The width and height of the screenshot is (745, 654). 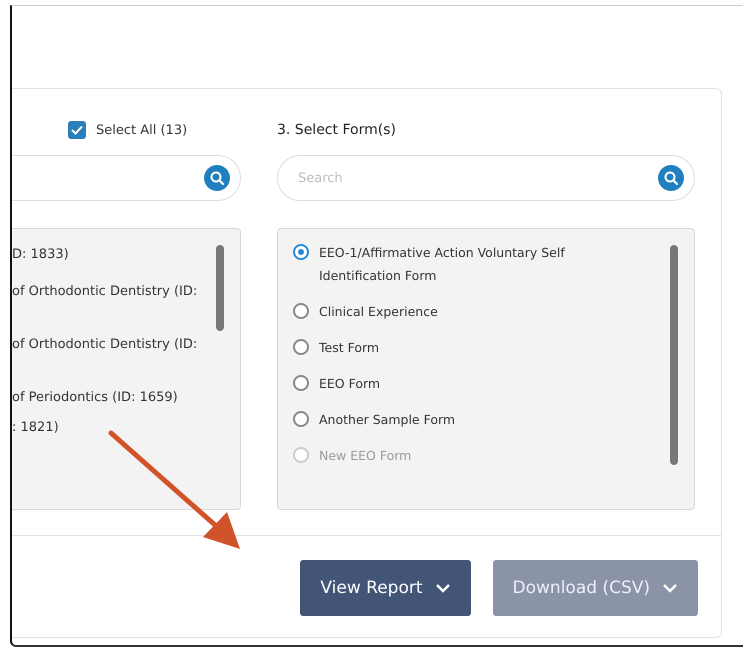 I want to click on dropdown-button: View Report, so click(x=385, y=588).